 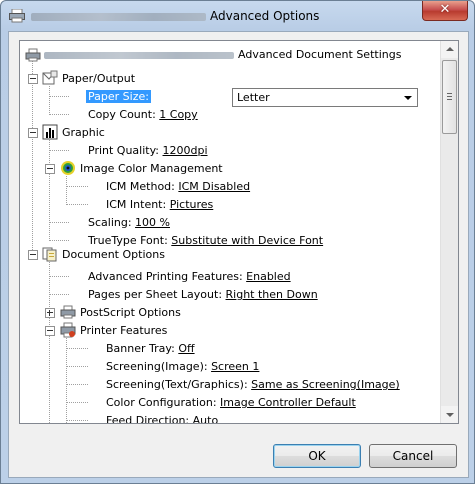 What do you see at coordinates (33, 255) in the screenshot?
I see `collapse-document-options` at bounding box center [33, 255].